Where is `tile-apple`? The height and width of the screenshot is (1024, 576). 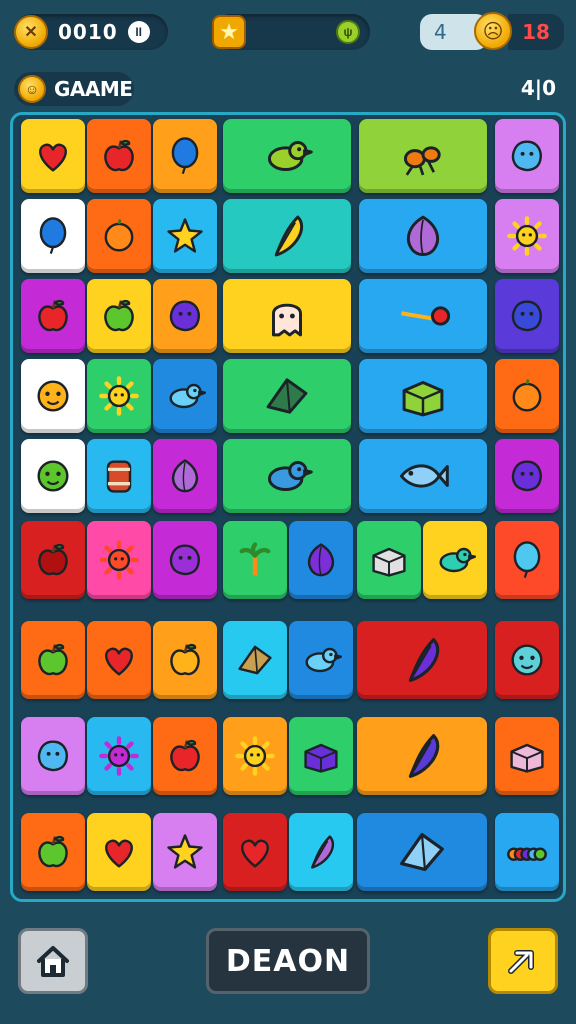 tile-apple is located at coordinates (119, 156).